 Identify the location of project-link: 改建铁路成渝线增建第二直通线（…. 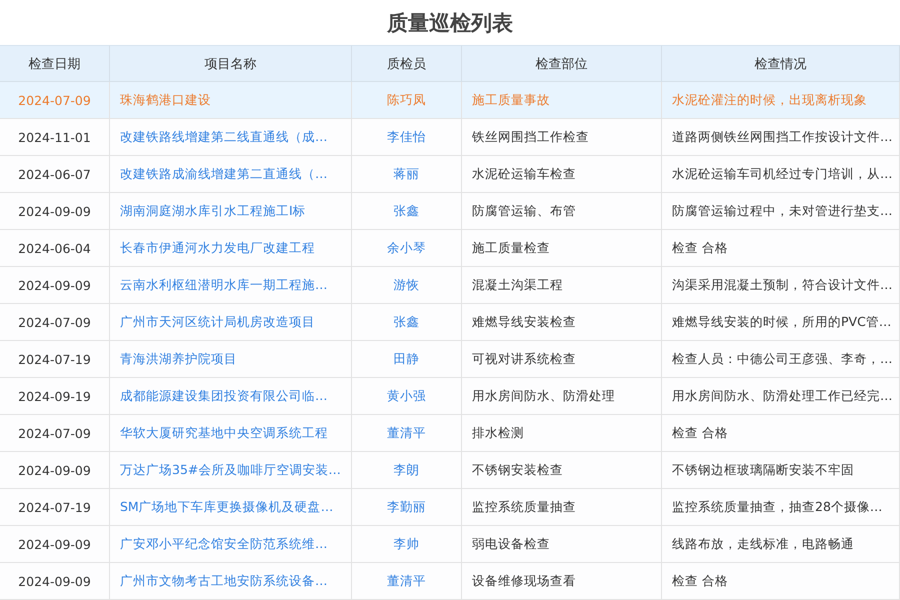
(224, 174).